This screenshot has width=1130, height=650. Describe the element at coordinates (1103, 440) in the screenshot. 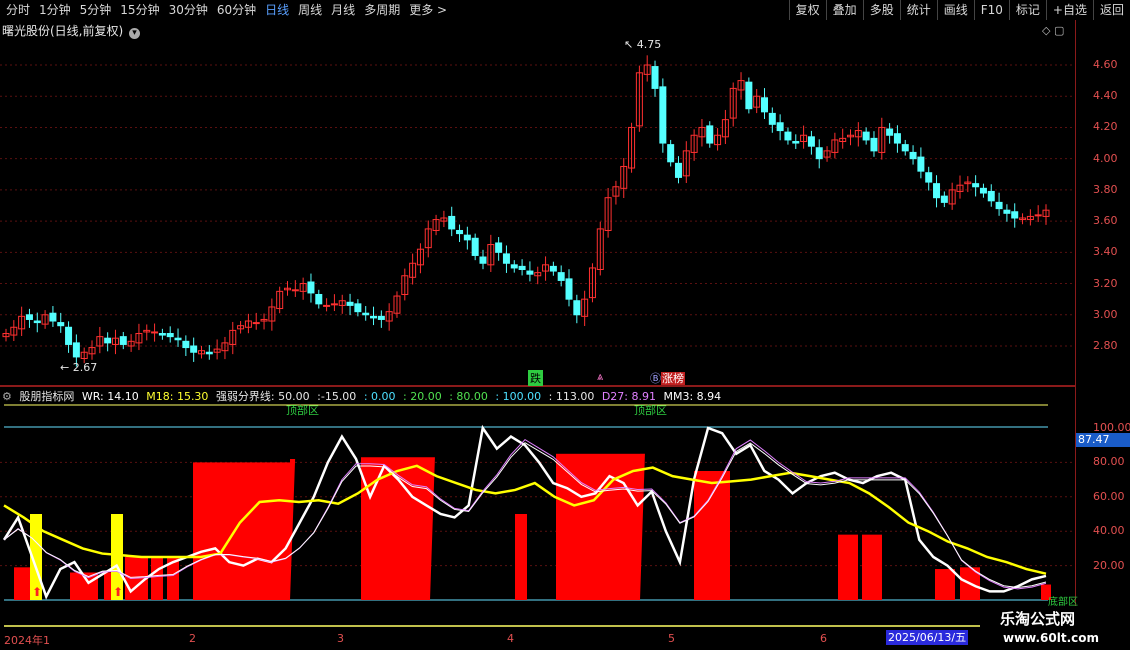

I see `current-value-badge: 87.47` at that location.